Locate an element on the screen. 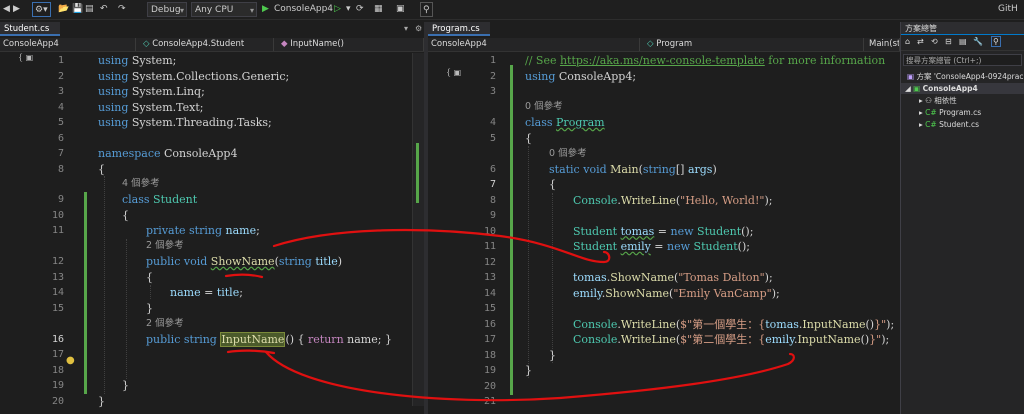  home-icon: ⌂ is located at coordinates (907, 41).